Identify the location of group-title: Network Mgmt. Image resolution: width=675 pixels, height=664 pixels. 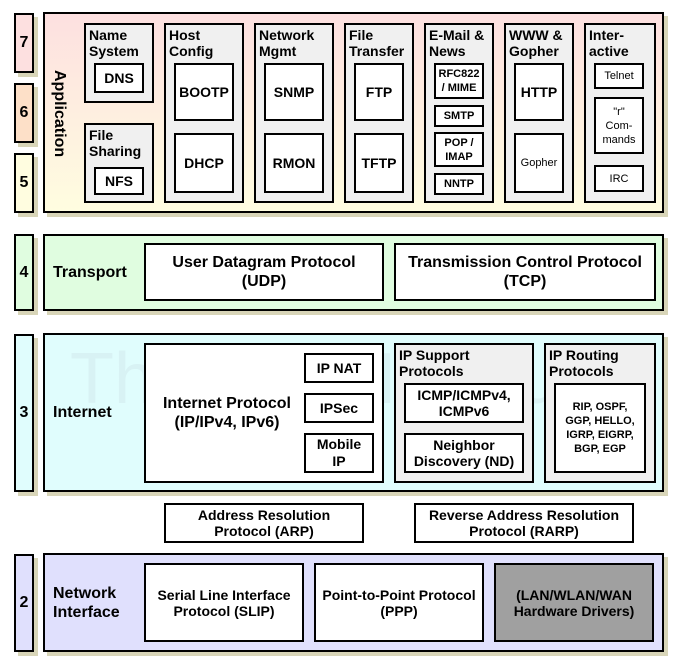
(287, 43).